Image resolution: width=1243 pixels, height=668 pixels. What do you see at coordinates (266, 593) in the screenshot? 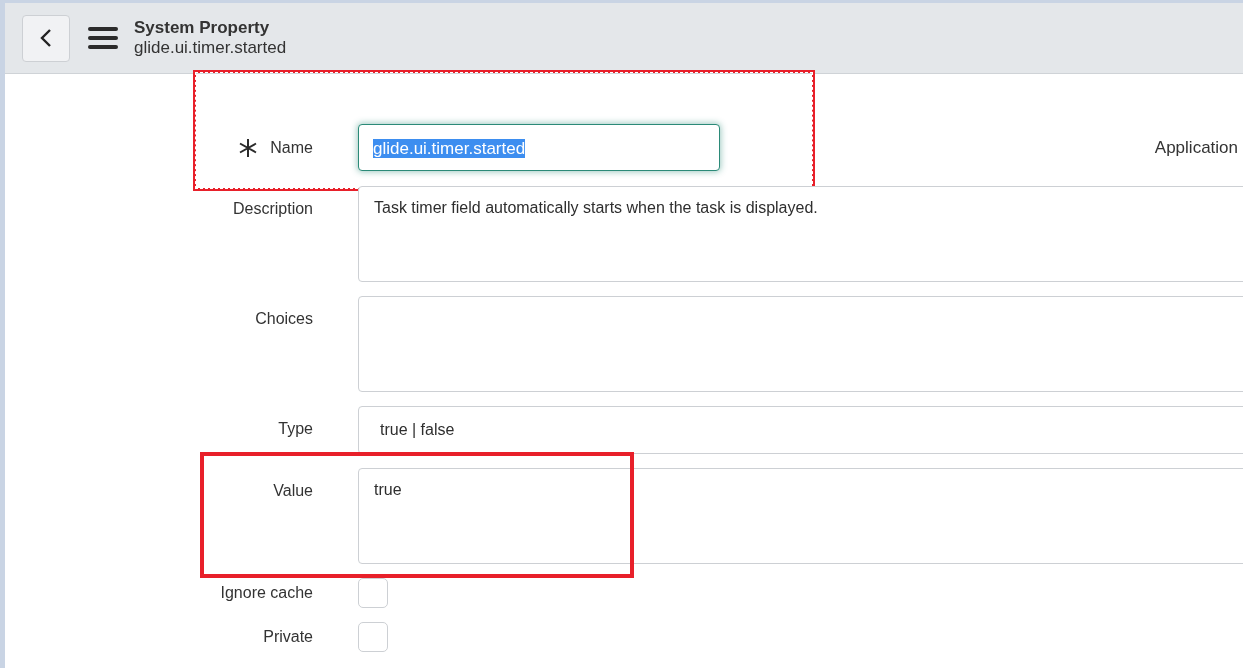
I see `field-label: Ignore cache` at bounding box center [266, 593].